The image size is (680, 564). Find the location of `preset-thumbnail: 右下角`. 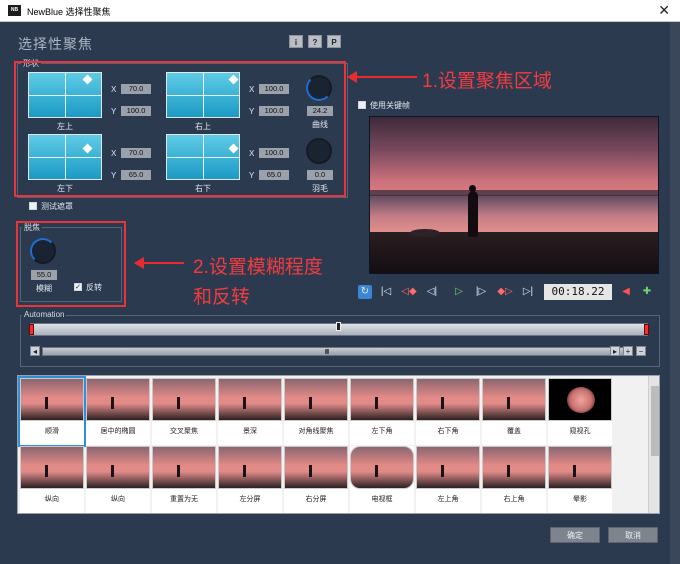

preset-thumbnail: 右下角 is located at coordinates (448, 411).